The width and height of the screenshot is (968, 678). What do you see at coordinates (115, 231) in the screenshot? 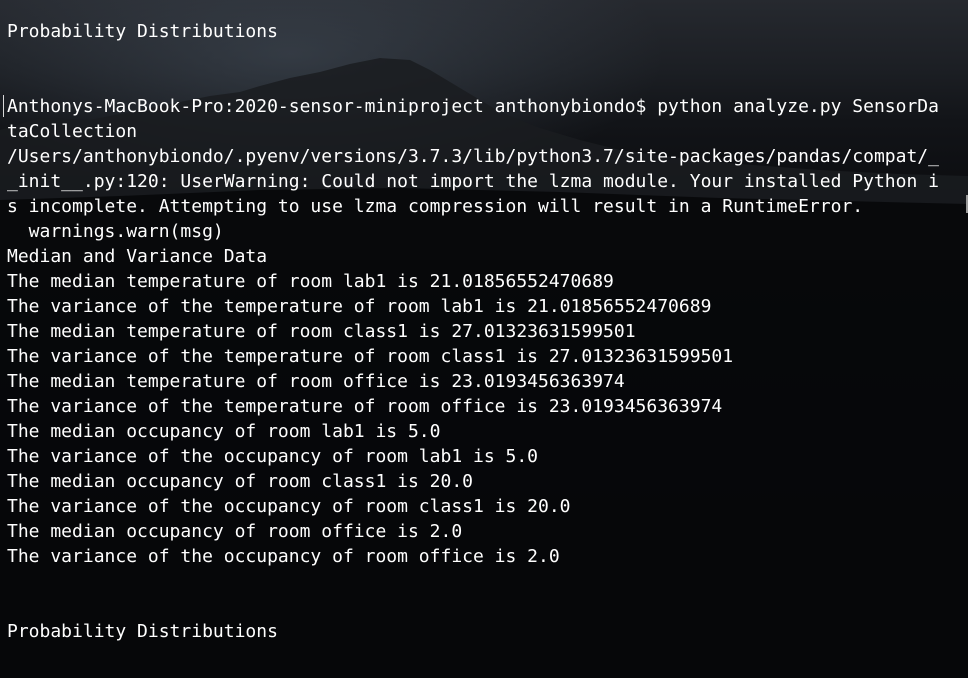
I see `warning-line: warnings.warn(msg)` at bounding box center [115, 231].